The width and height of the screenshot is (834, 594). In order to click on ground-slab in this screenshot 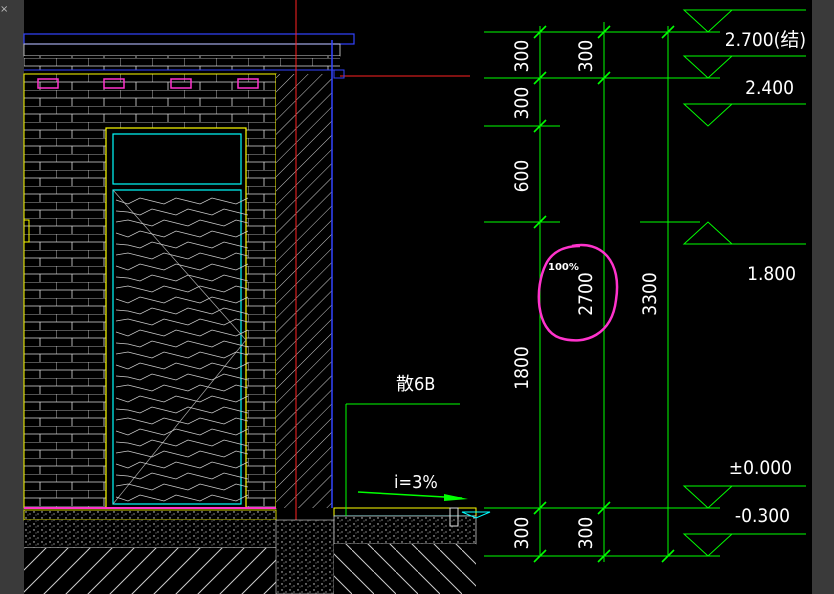, I will do `click(179, 550)`.